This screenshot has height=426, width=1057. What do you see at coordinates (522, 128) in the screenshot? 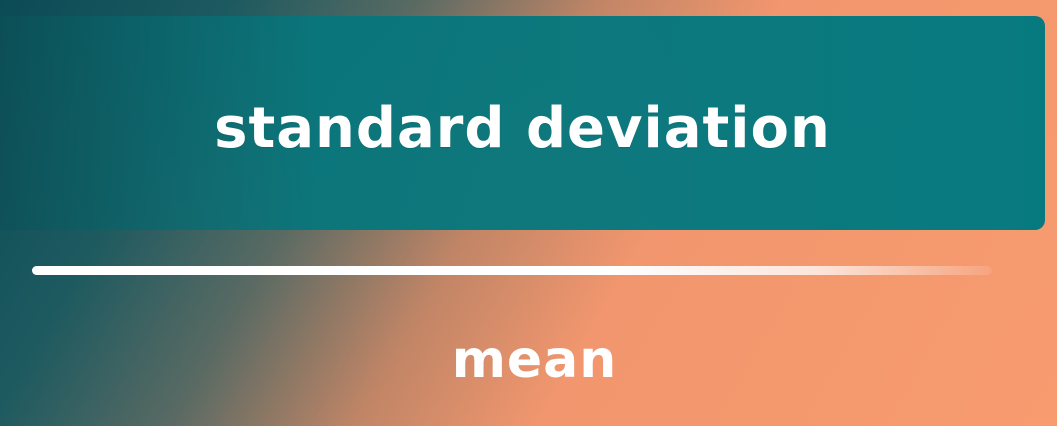
I see `numerator-text: standard deviation` at bounding box center [522, 128].